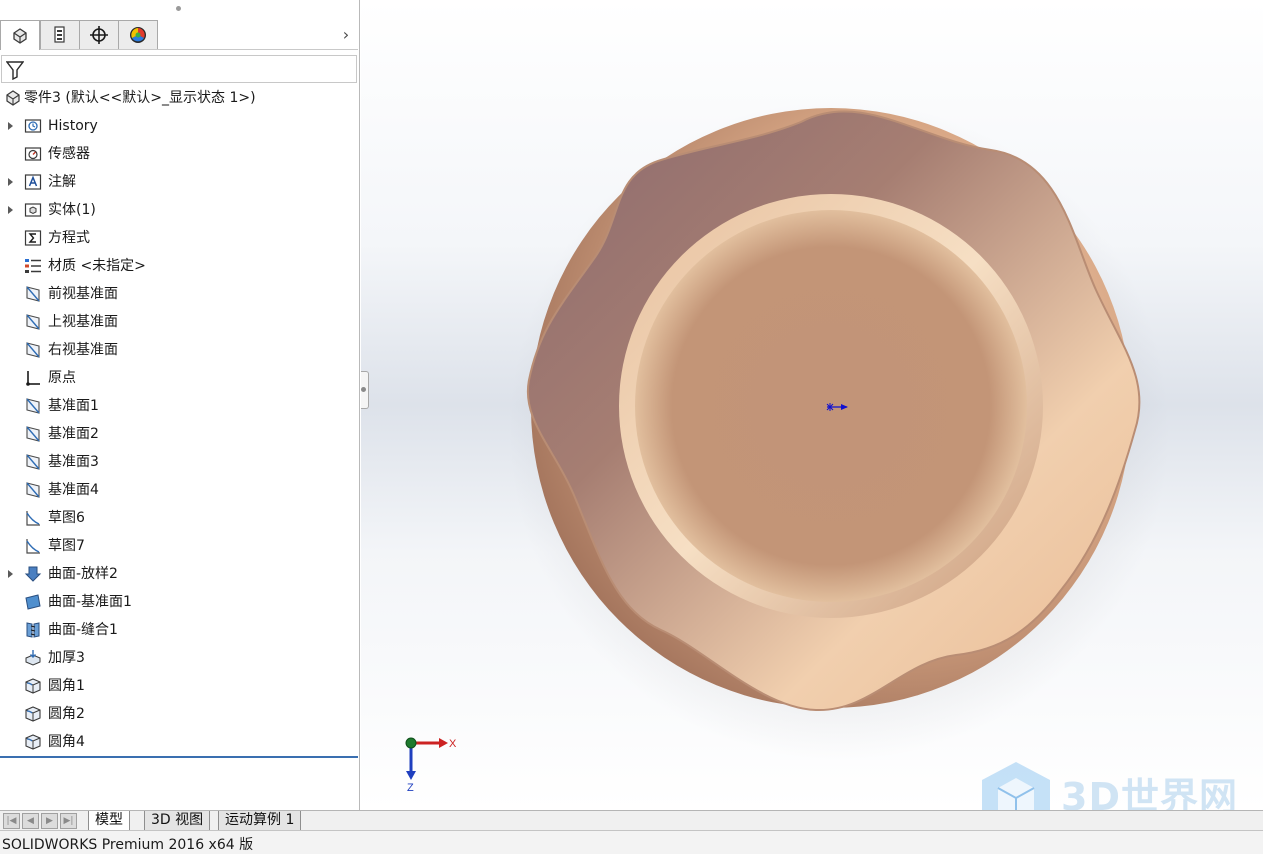  I want to click on first-tab-button: |◀, so click(11, 821).